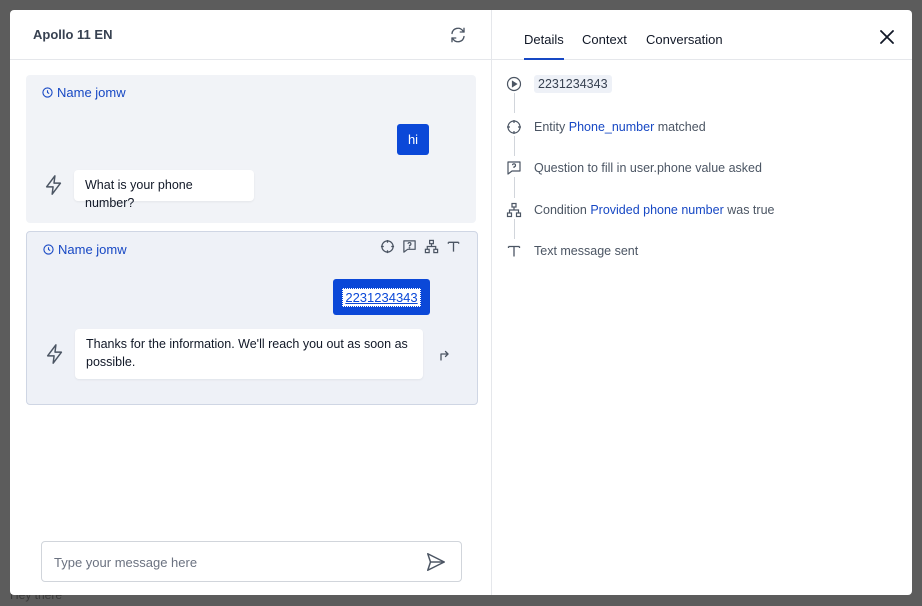 The width and height of the screenshot is (922, 606). What do you see at coordinates (604, 39) in the screenshot?
I see `tab-context: Context` at bounding box center [604, 39].